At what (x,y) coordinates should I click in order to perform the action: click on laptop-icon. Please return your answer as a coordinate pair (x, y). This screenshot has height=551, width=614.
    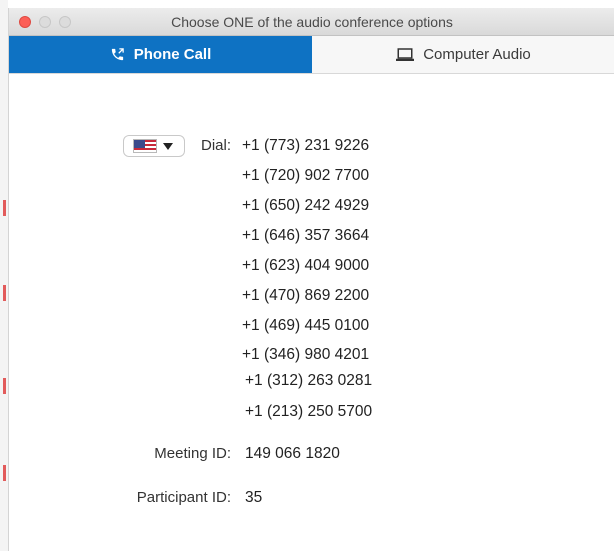
    Looking at the image, I should click on (405, 54).